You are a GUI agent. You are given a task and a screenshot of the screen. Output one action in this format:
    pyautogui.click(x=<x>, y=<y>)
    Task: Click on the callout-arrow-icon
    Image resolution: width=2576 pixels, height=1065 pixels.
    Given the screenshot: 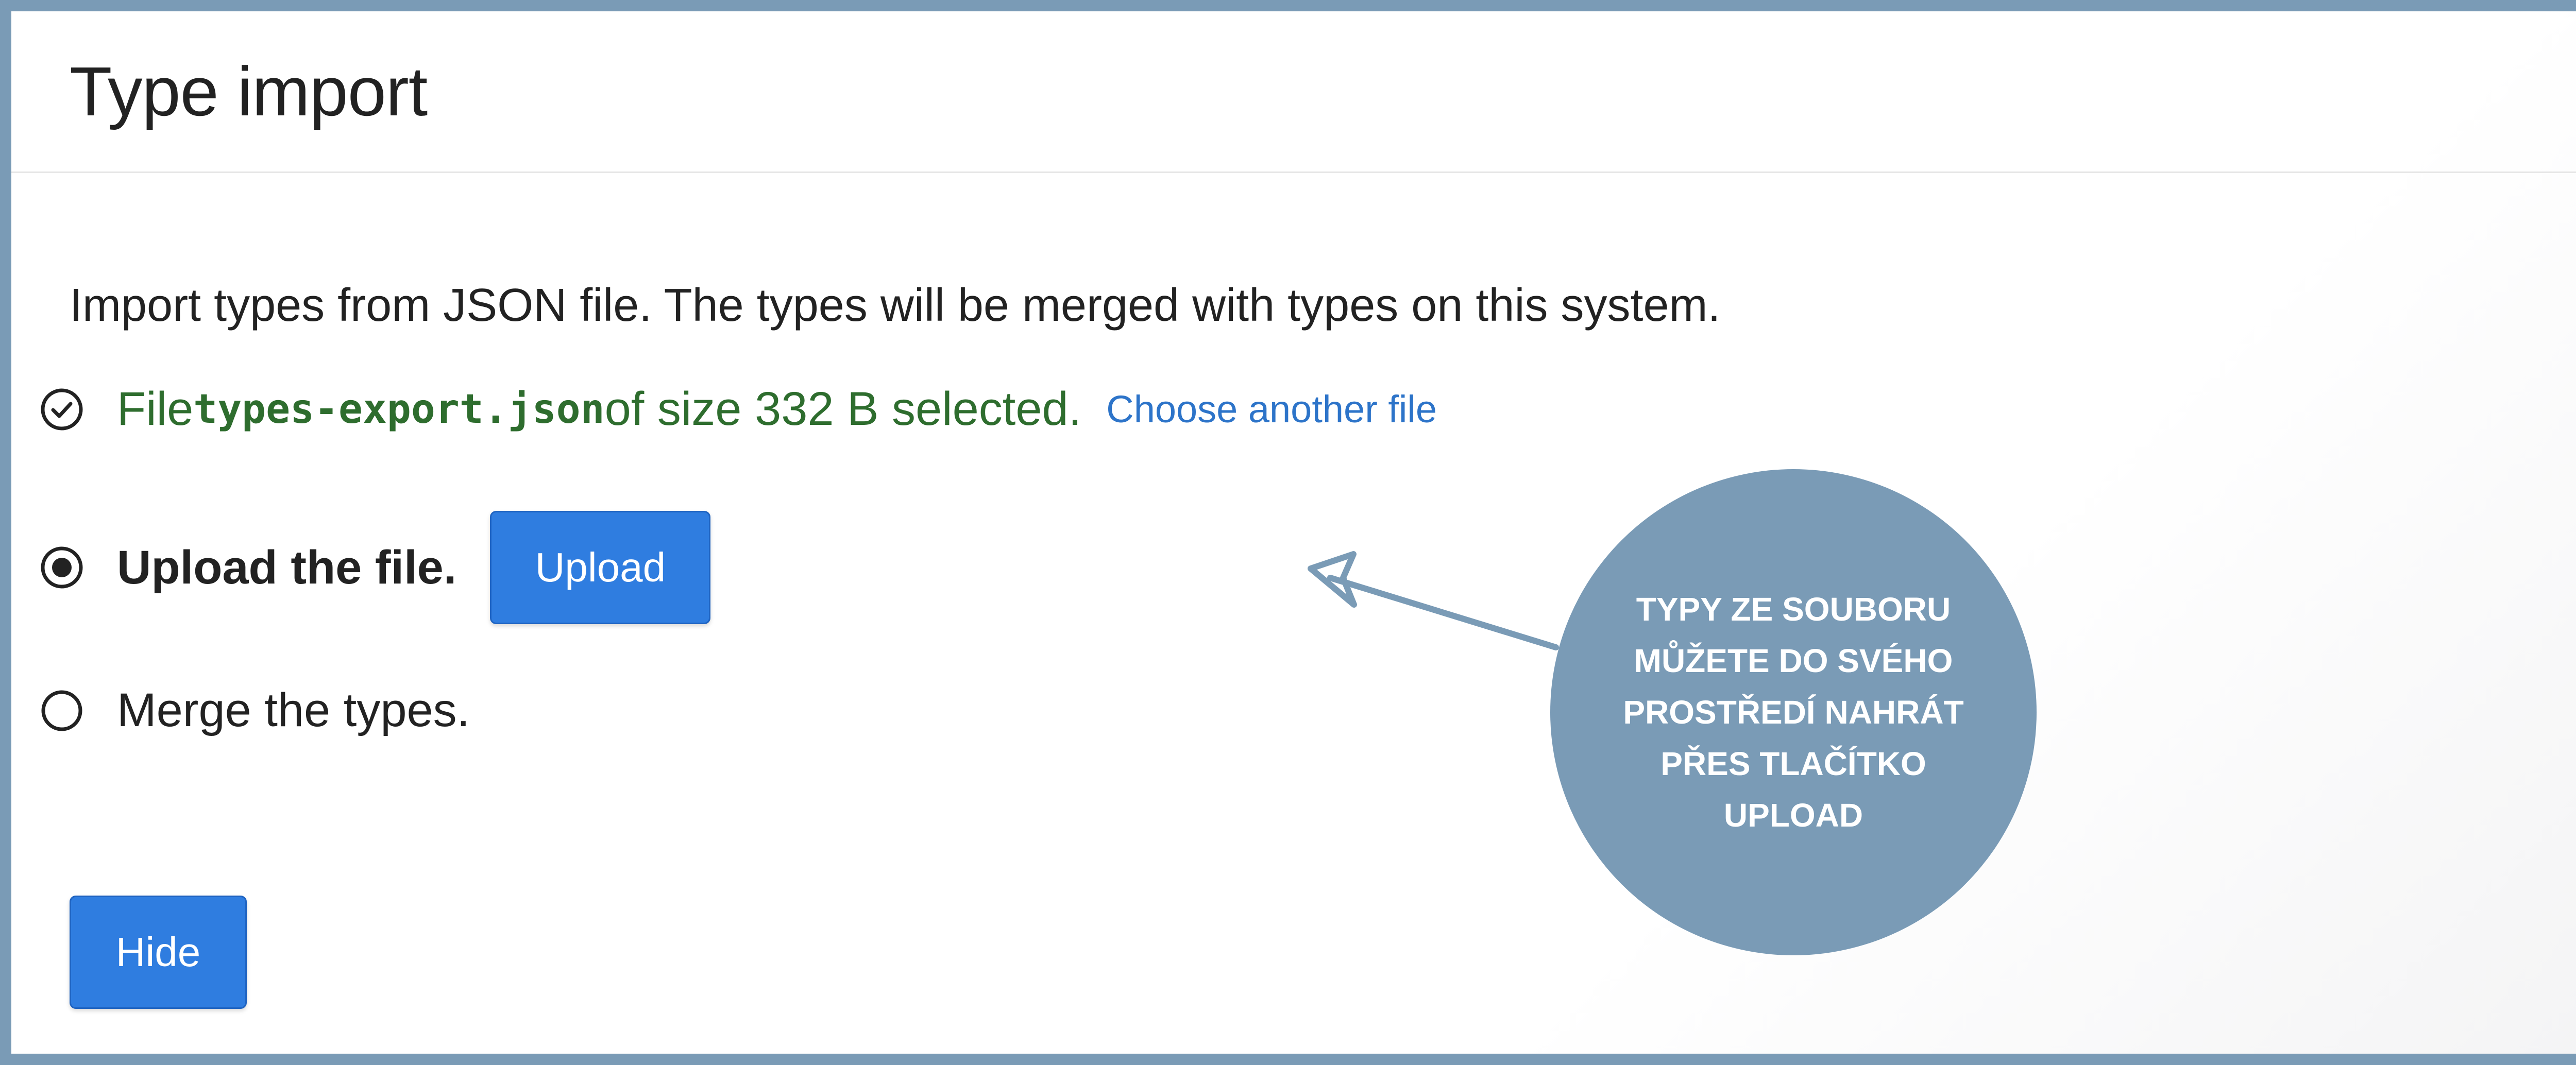 What is the action you would take?
    pyautogui.click(x=1433, y=600)
    